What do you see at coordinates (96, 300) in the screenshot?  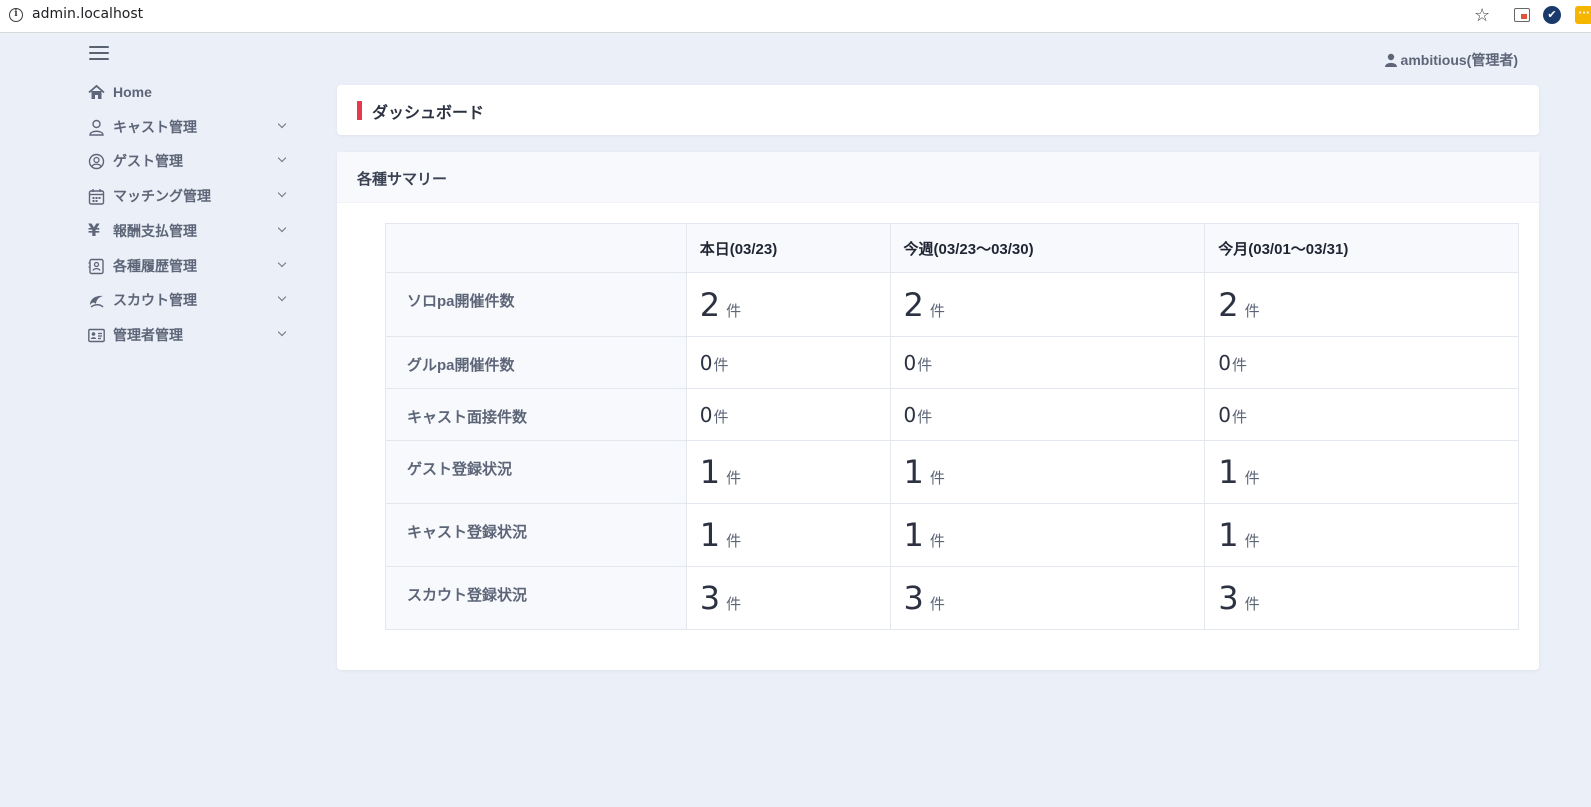 I see `scout-icon` at bounding box center [96, 300].